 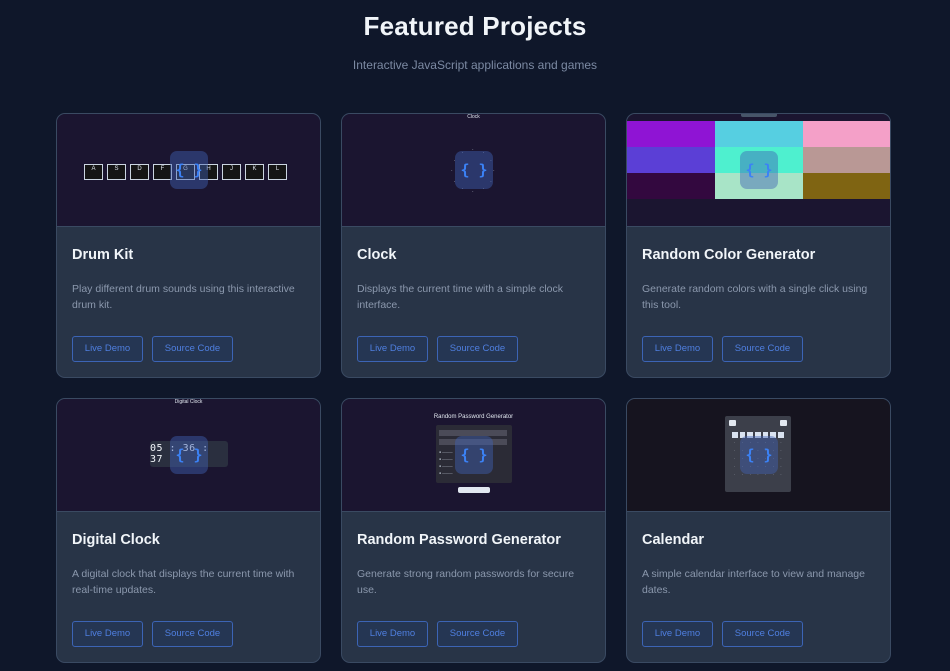 What do you see at coordinates (103, 255) in the screenshot?
I see `project-title: Drum Kit` at bounding box center [103, 255].